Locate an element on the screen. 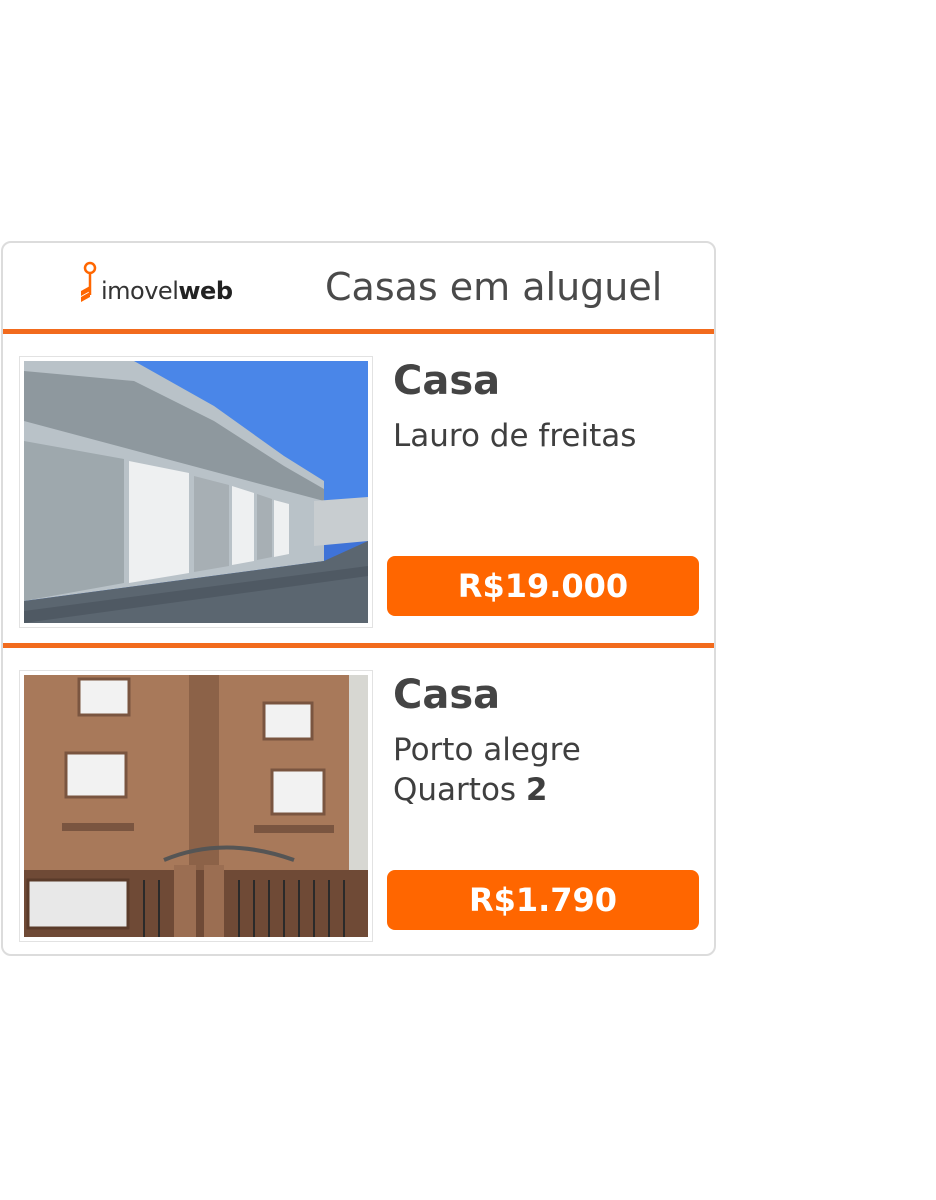  apartment-building-photo is located at coordinates (196, 806).